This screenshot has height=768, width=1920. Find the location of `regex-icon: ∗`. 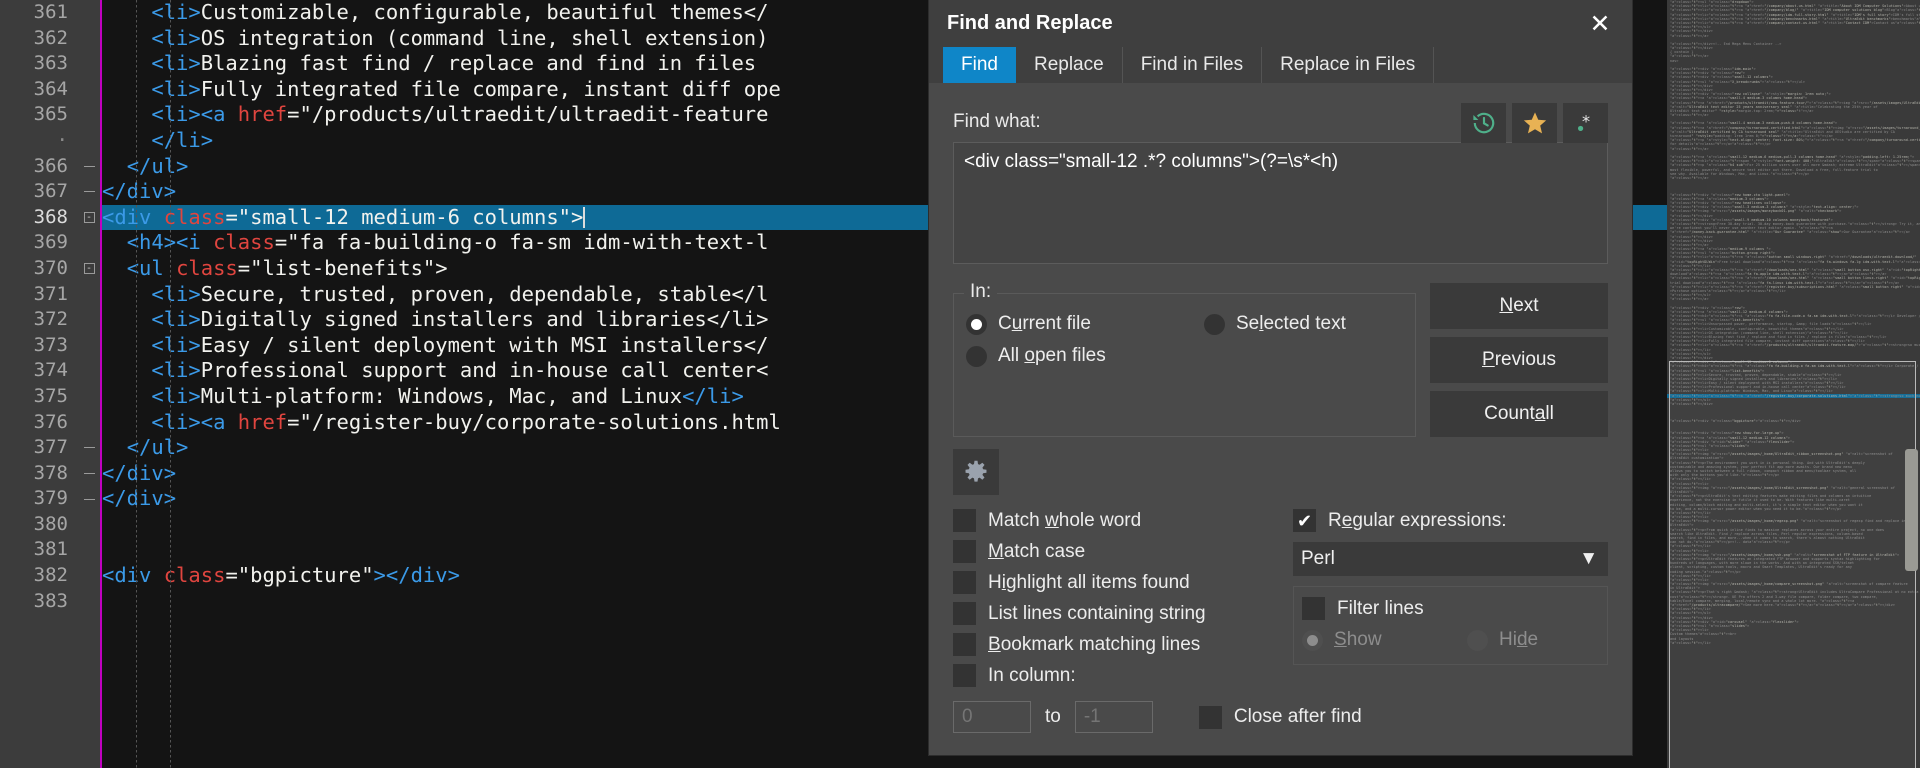

regex-icon: ∗ is located at coordinates (1585, 123).